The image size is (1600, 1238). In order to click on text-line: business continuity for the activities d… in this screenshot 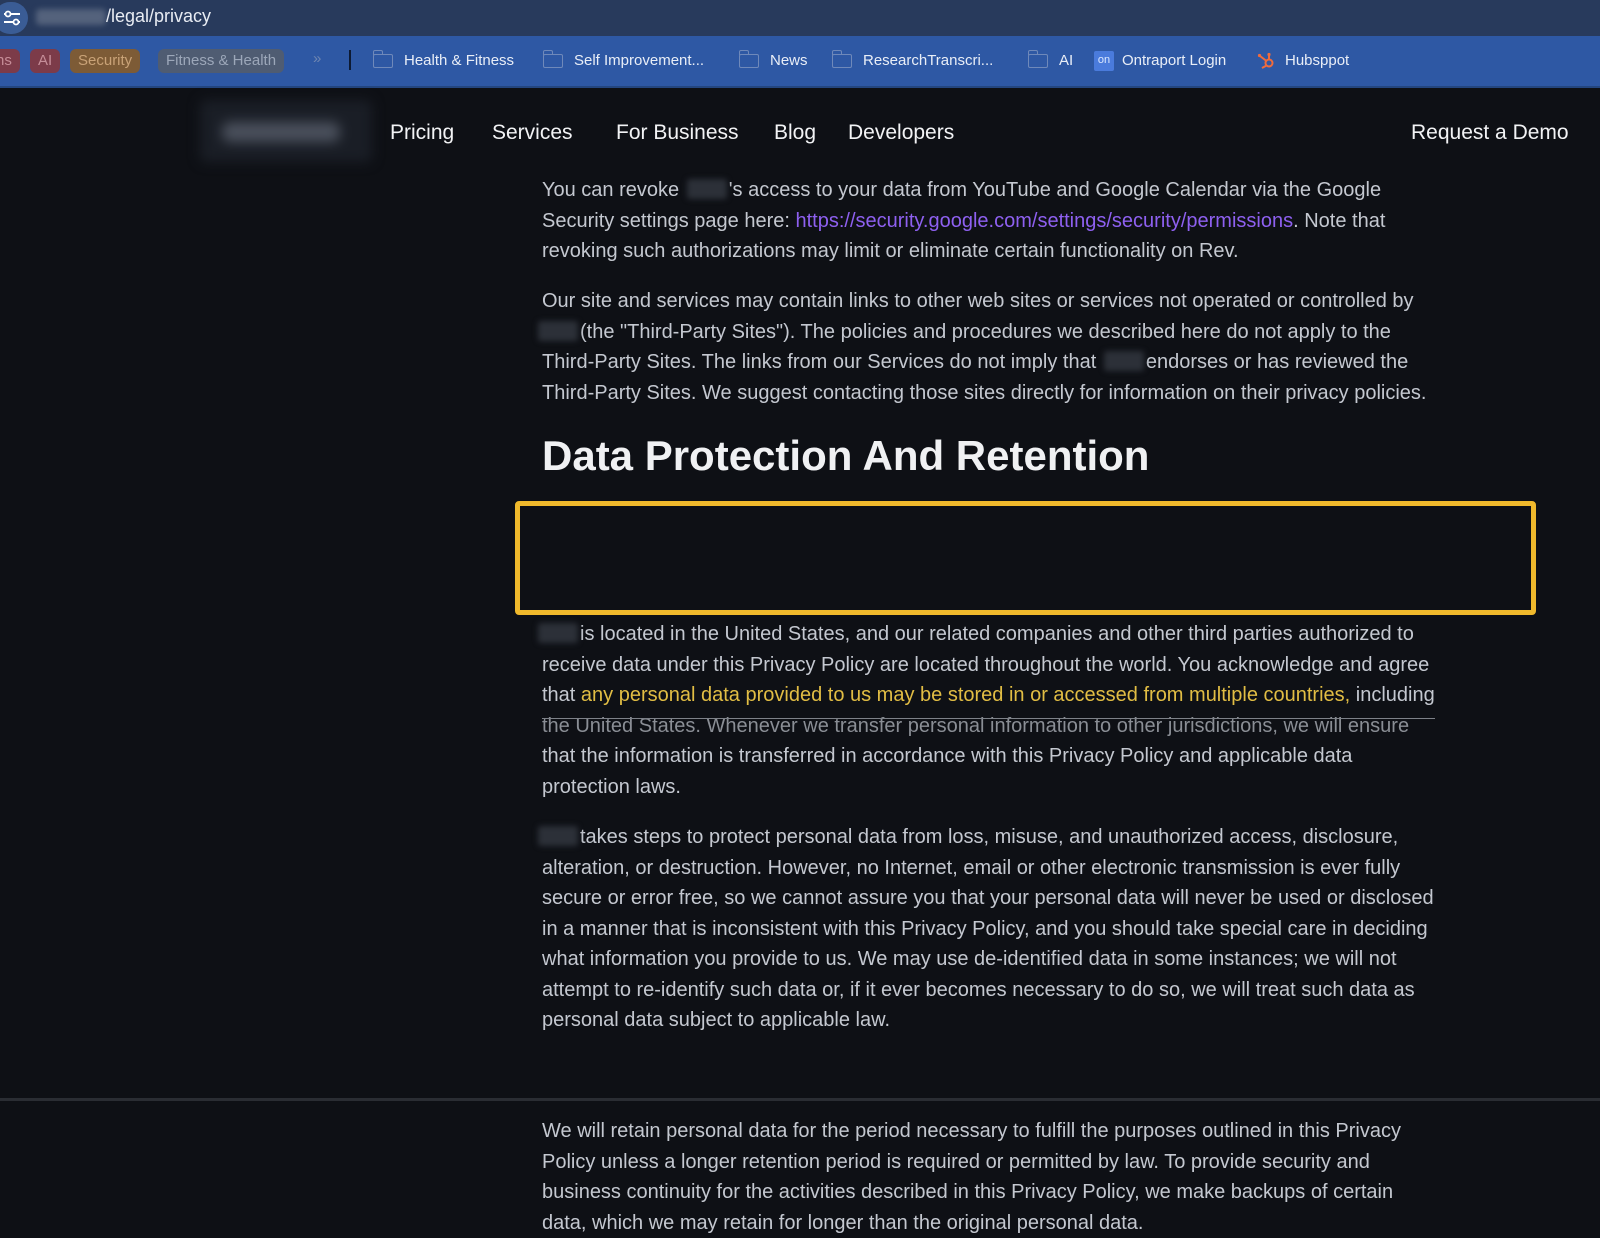, I will do `click(971, 1192)`.